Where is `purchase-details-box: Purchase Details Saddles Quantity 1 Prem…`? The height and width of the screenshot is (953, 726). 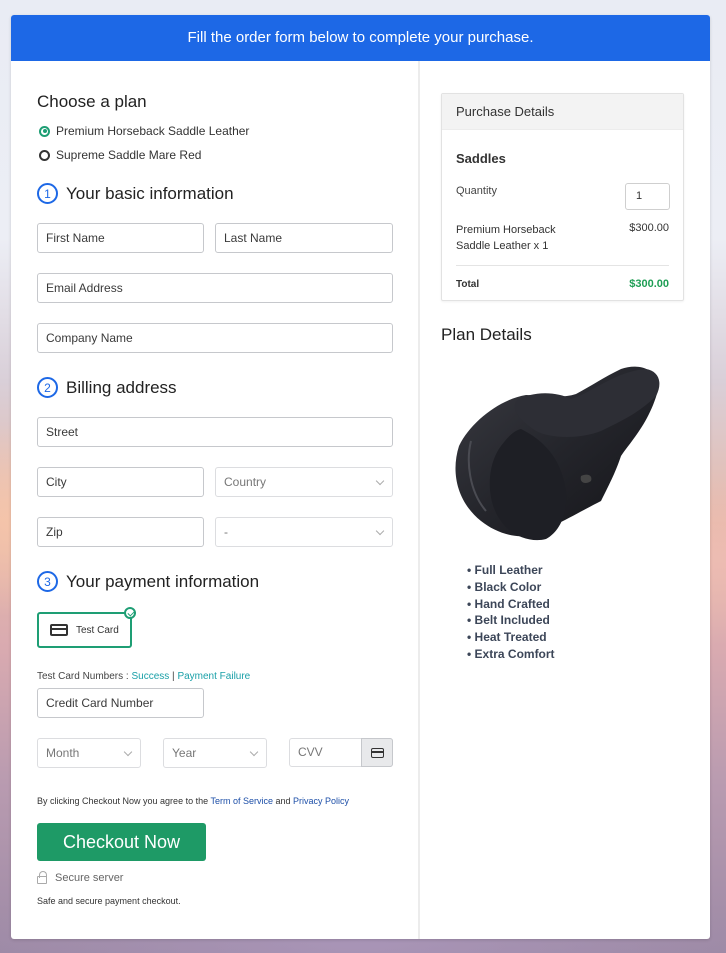 purchase-details-box: Purchase Details Saddles Quantity 1 Prem… is located at coordinates (562, 197).